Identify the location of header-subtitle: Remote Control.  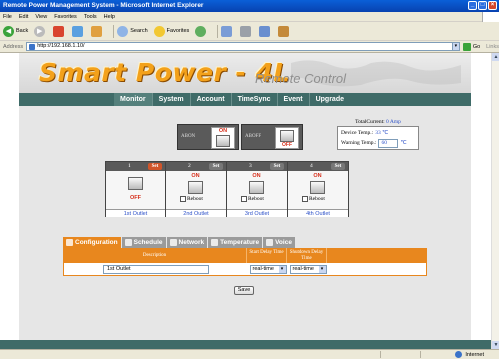
(301, 78).